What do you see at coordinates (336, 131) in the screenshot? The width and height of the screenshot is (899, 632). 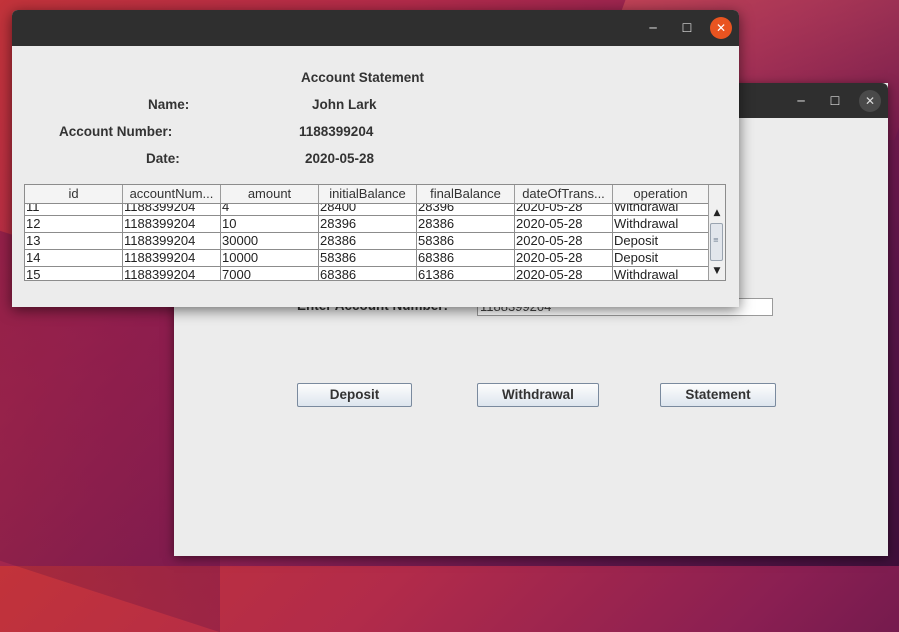 I see `account-number-value: 1188399204` at bounding box center [336, 131].